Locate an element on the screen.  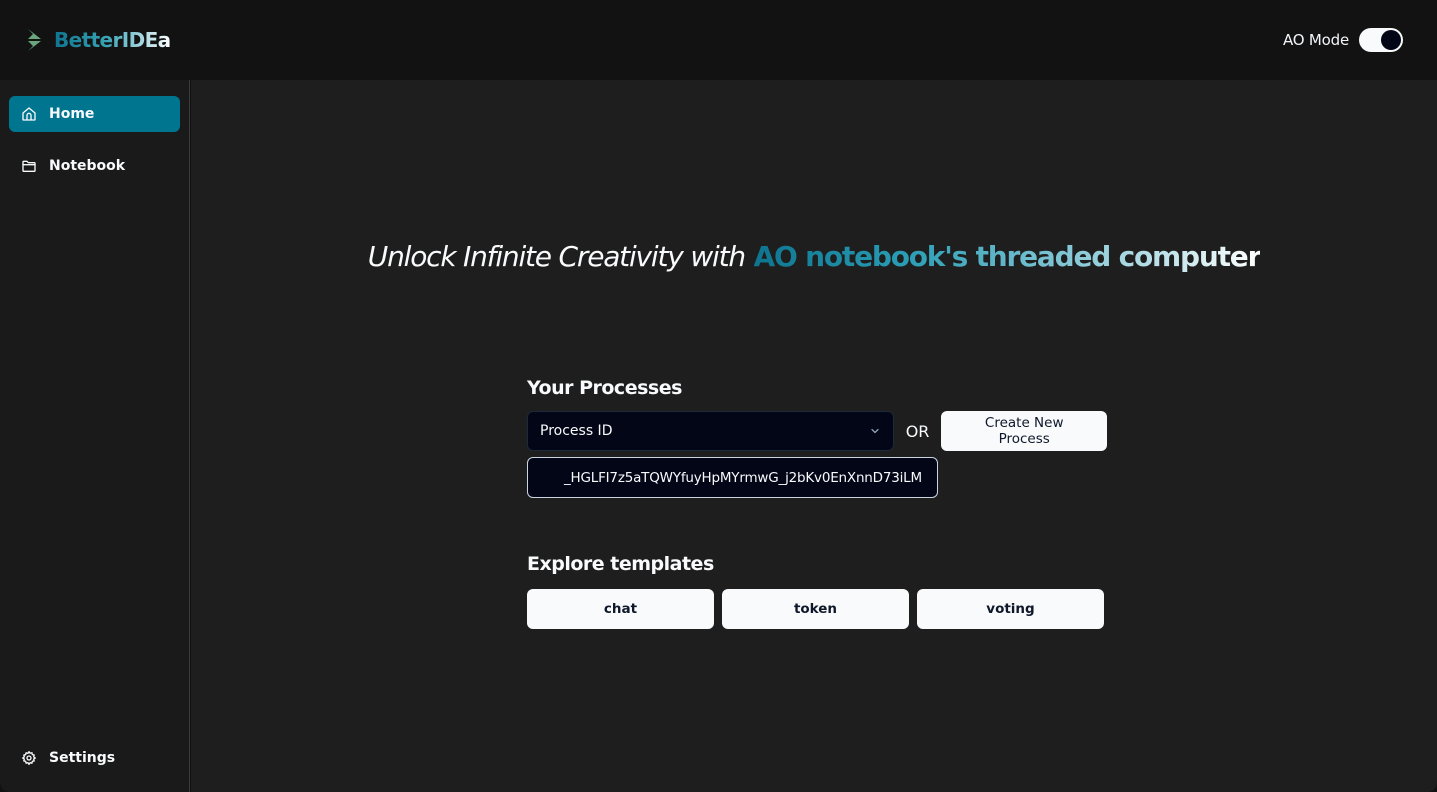
ao-mode-toggle is located at coordinates (1381, 40).